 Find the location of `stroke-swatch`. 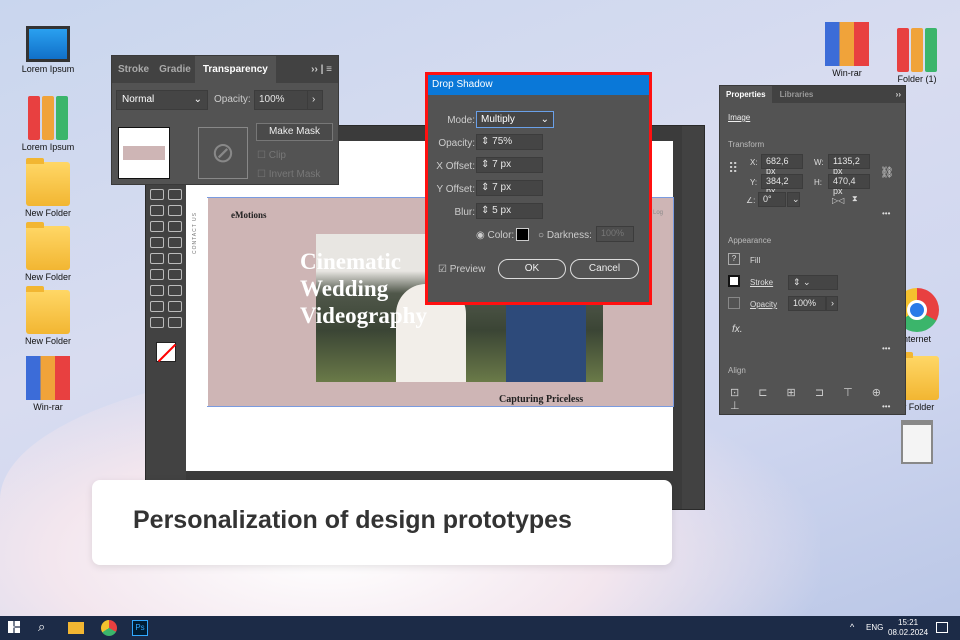

stroke-swatch is located at coordinates (734, 281).